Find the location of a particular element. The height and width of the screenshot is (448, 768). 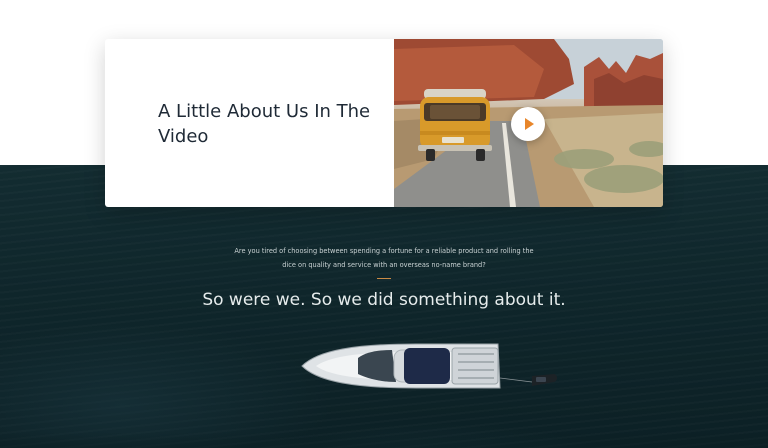

card-title: A Little About Us In The Video is located at coordinates (264, 124).